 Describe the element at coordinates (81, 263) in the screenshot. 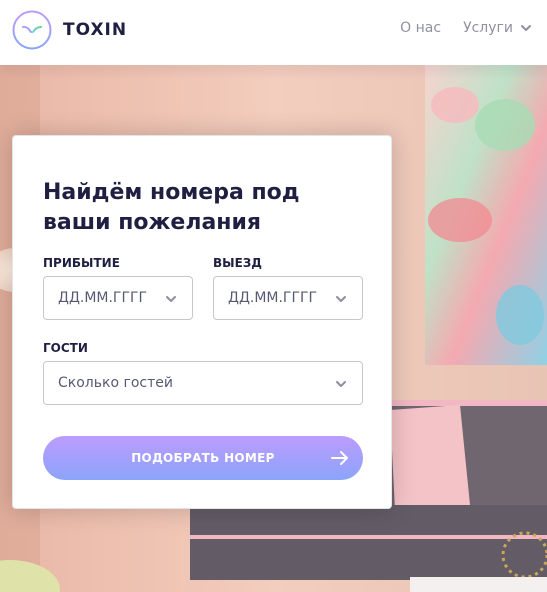

I see `arrival-label: ПРИБЫТИЕ` at that location.